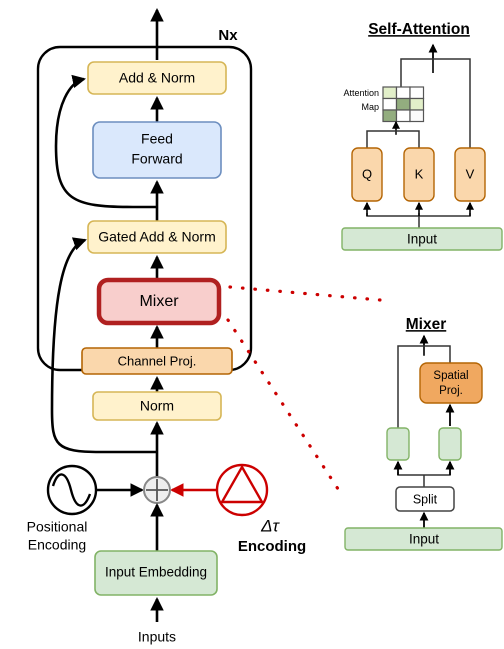  What do you see at coordinates (367, 173) in the screenshot?
I see `query-label: Q` at bounding box center [367, 173].